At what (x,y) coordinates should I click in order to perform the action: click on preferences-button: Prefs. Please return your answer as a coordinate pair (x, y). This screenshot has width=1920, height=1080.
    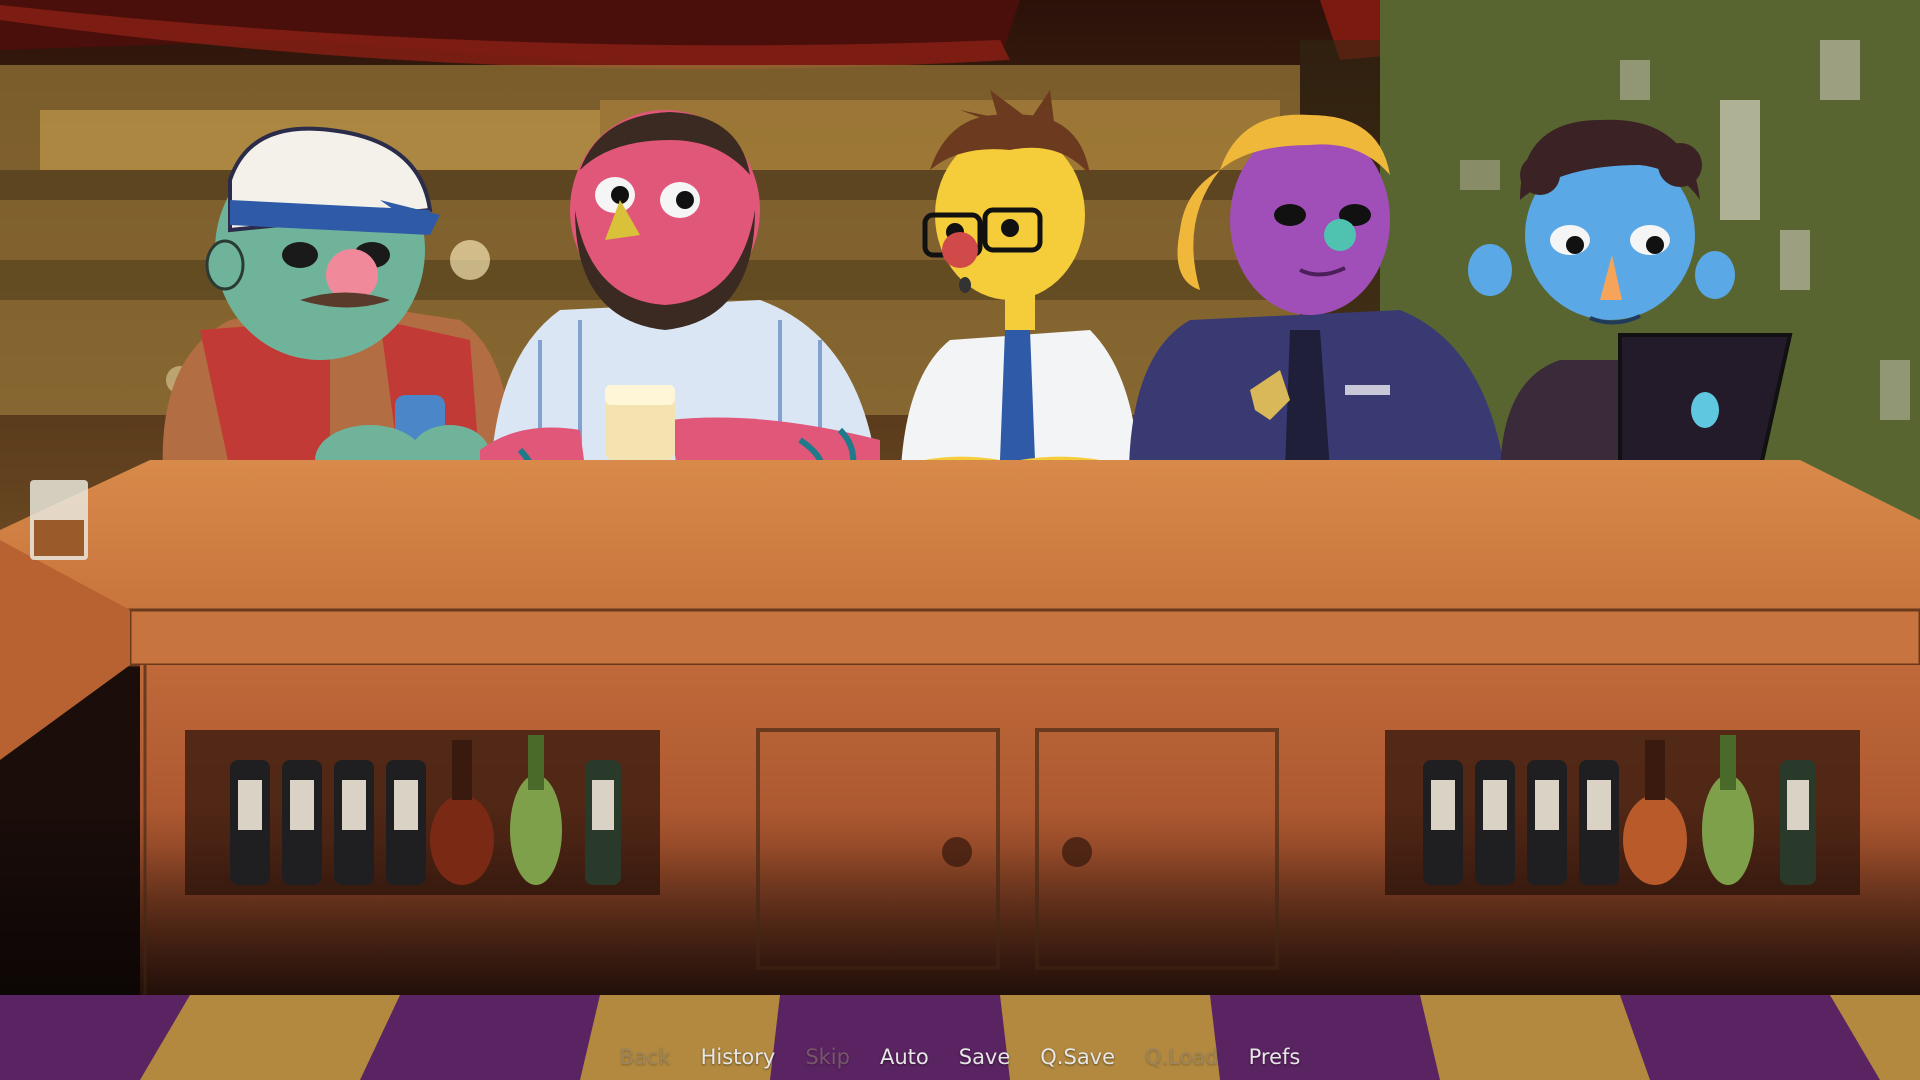
    Looking at the image, I should click on (1275, 1054).